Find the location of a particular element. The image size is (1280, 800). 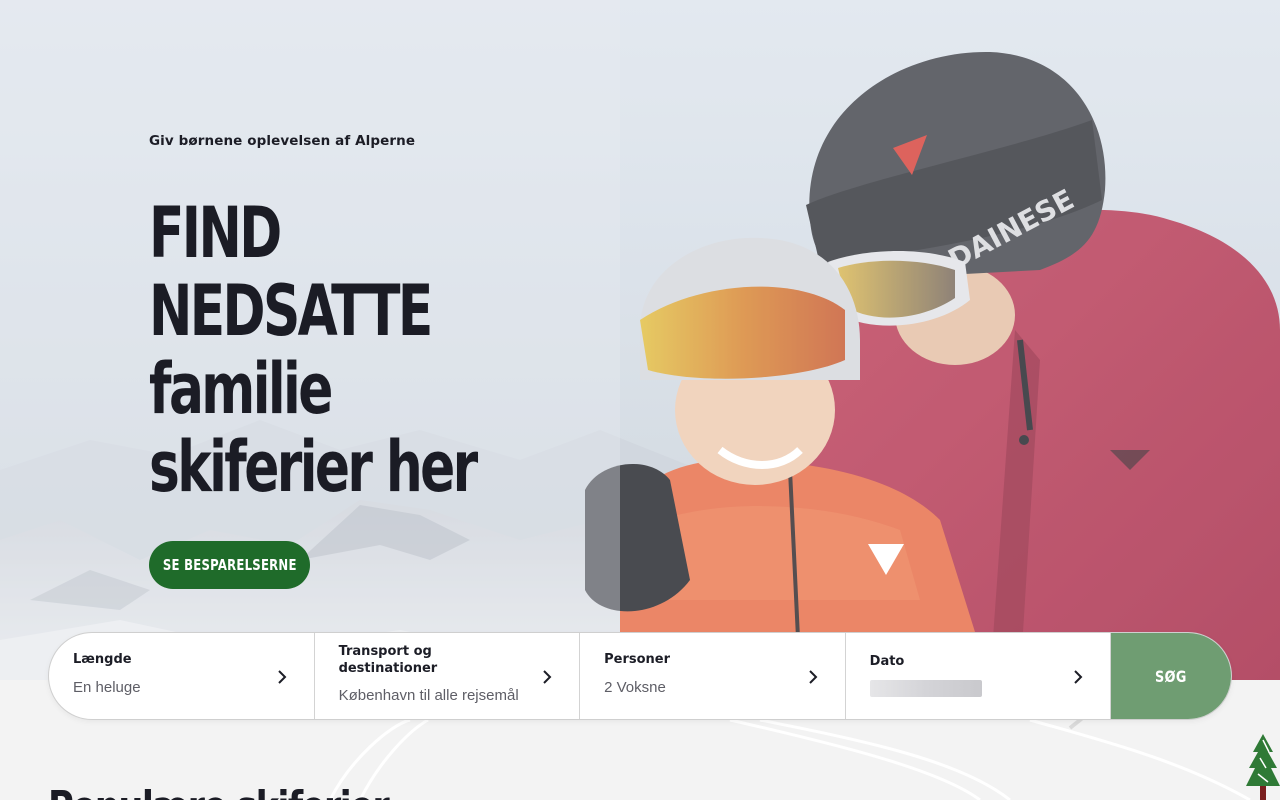

hero-headline: FIND NEDSATTE familie skiferier her is located at coordinates (313, 350).